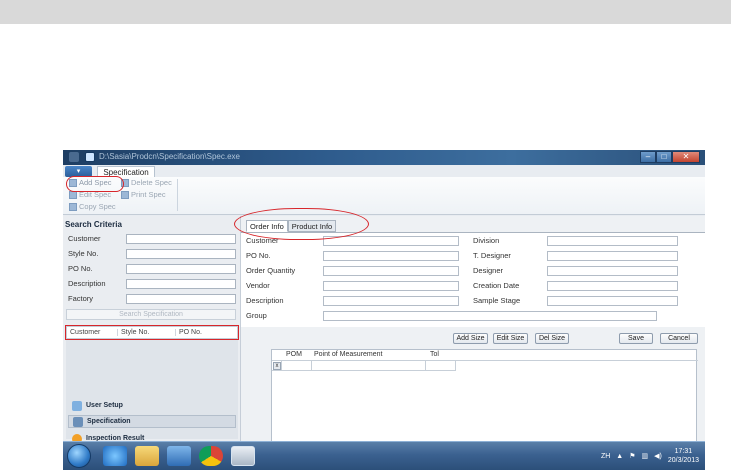  I want to click on description-field, so click(391, 301).